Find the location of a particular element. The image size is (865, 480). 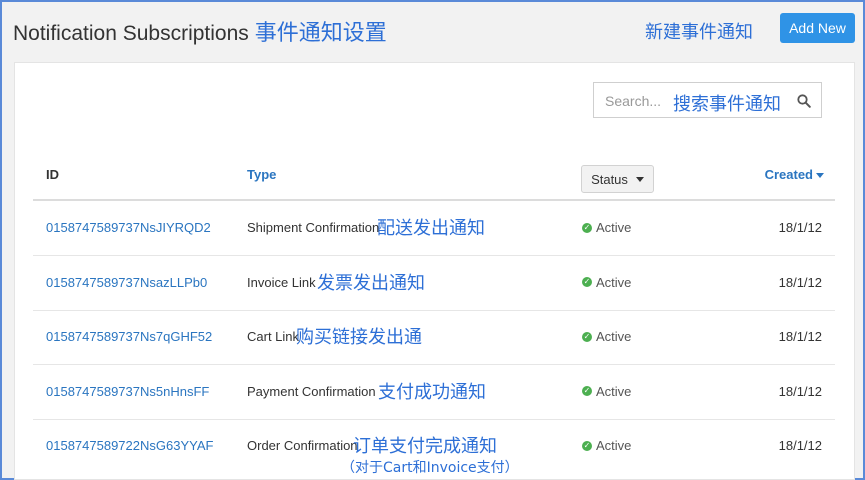

search-annotation: 搜索事件通知 is located at coordinates (727, 104).